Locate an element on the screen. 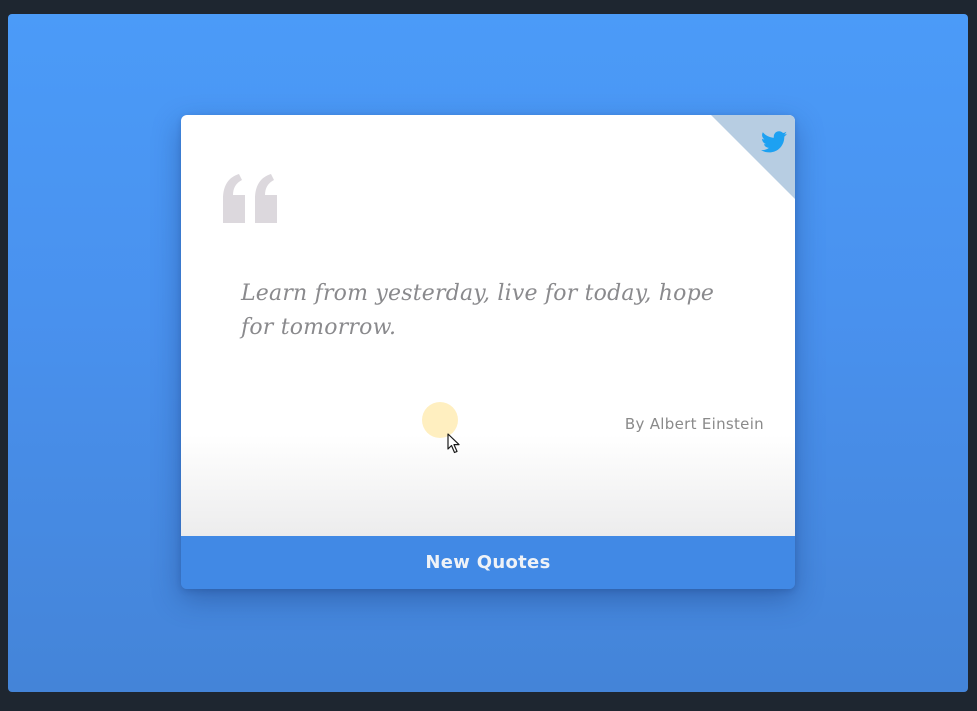  quote-mark-icon is located at coordinates (250, 198).